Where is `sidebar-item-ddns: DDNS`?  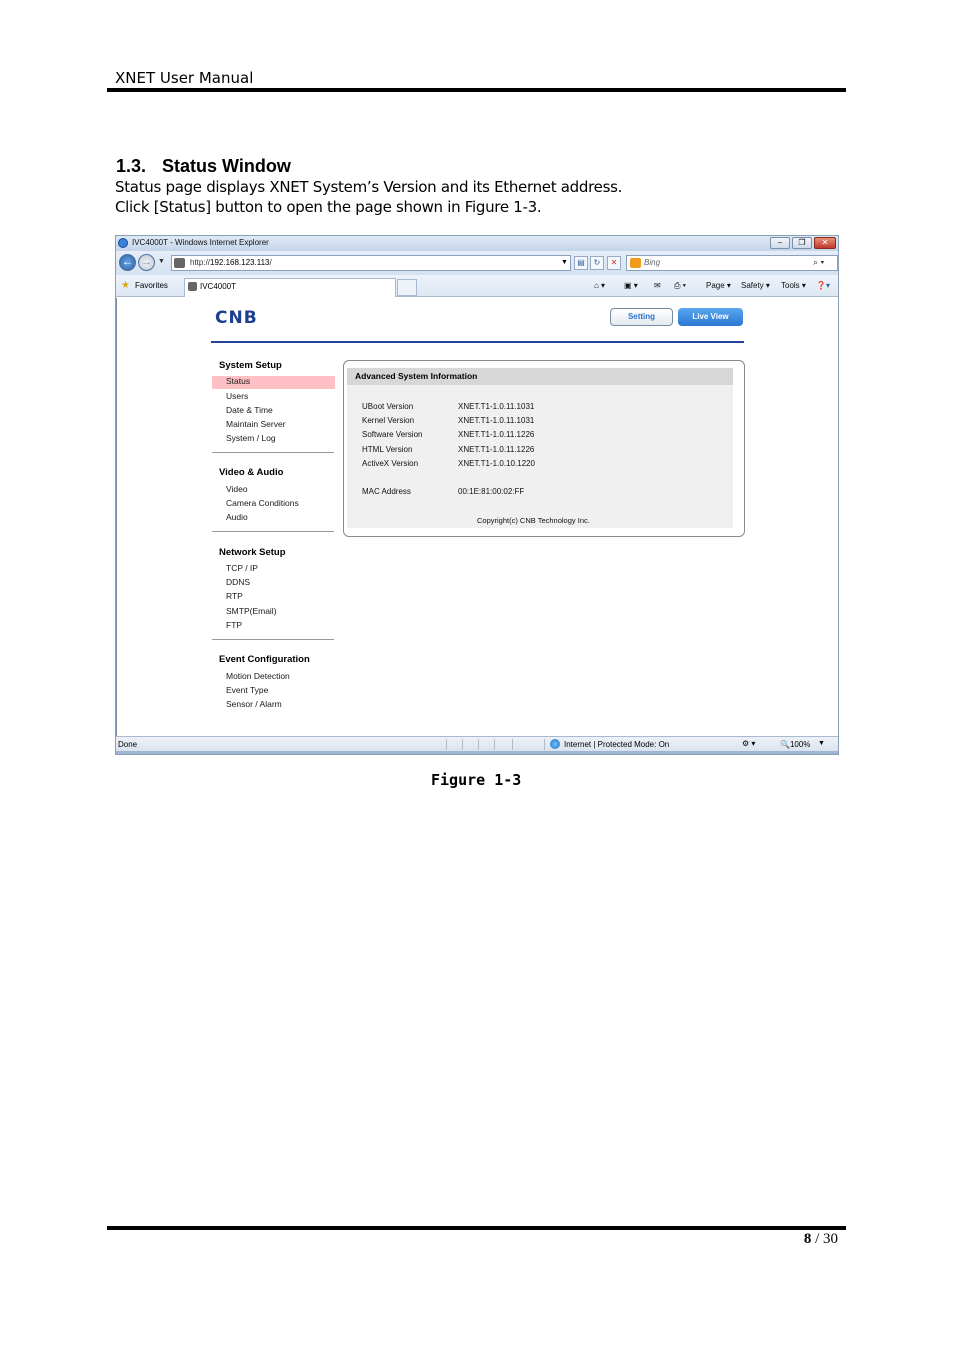 sidebar-item-ddns: DDNS is located at coordinates (238, 582).